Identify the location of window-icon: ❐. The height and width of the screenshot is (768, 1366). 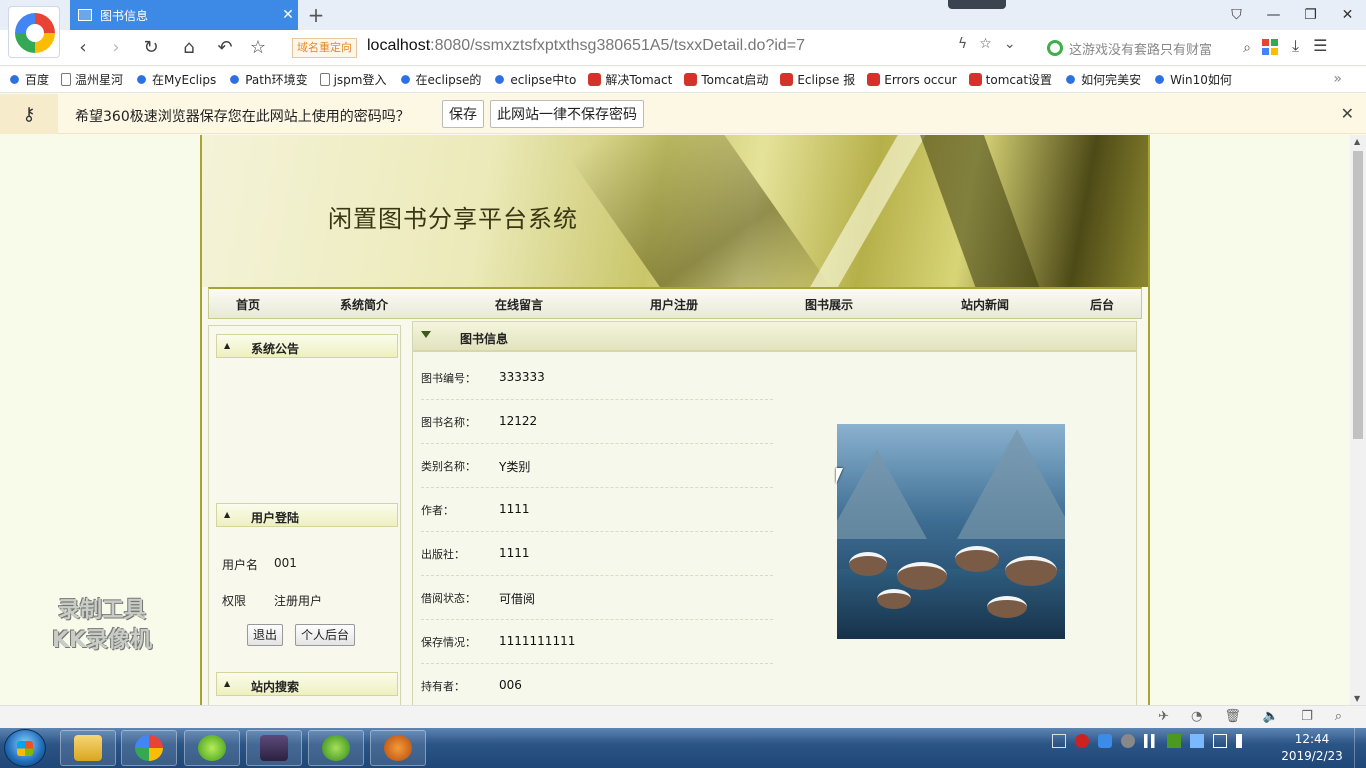
(1307, 716).